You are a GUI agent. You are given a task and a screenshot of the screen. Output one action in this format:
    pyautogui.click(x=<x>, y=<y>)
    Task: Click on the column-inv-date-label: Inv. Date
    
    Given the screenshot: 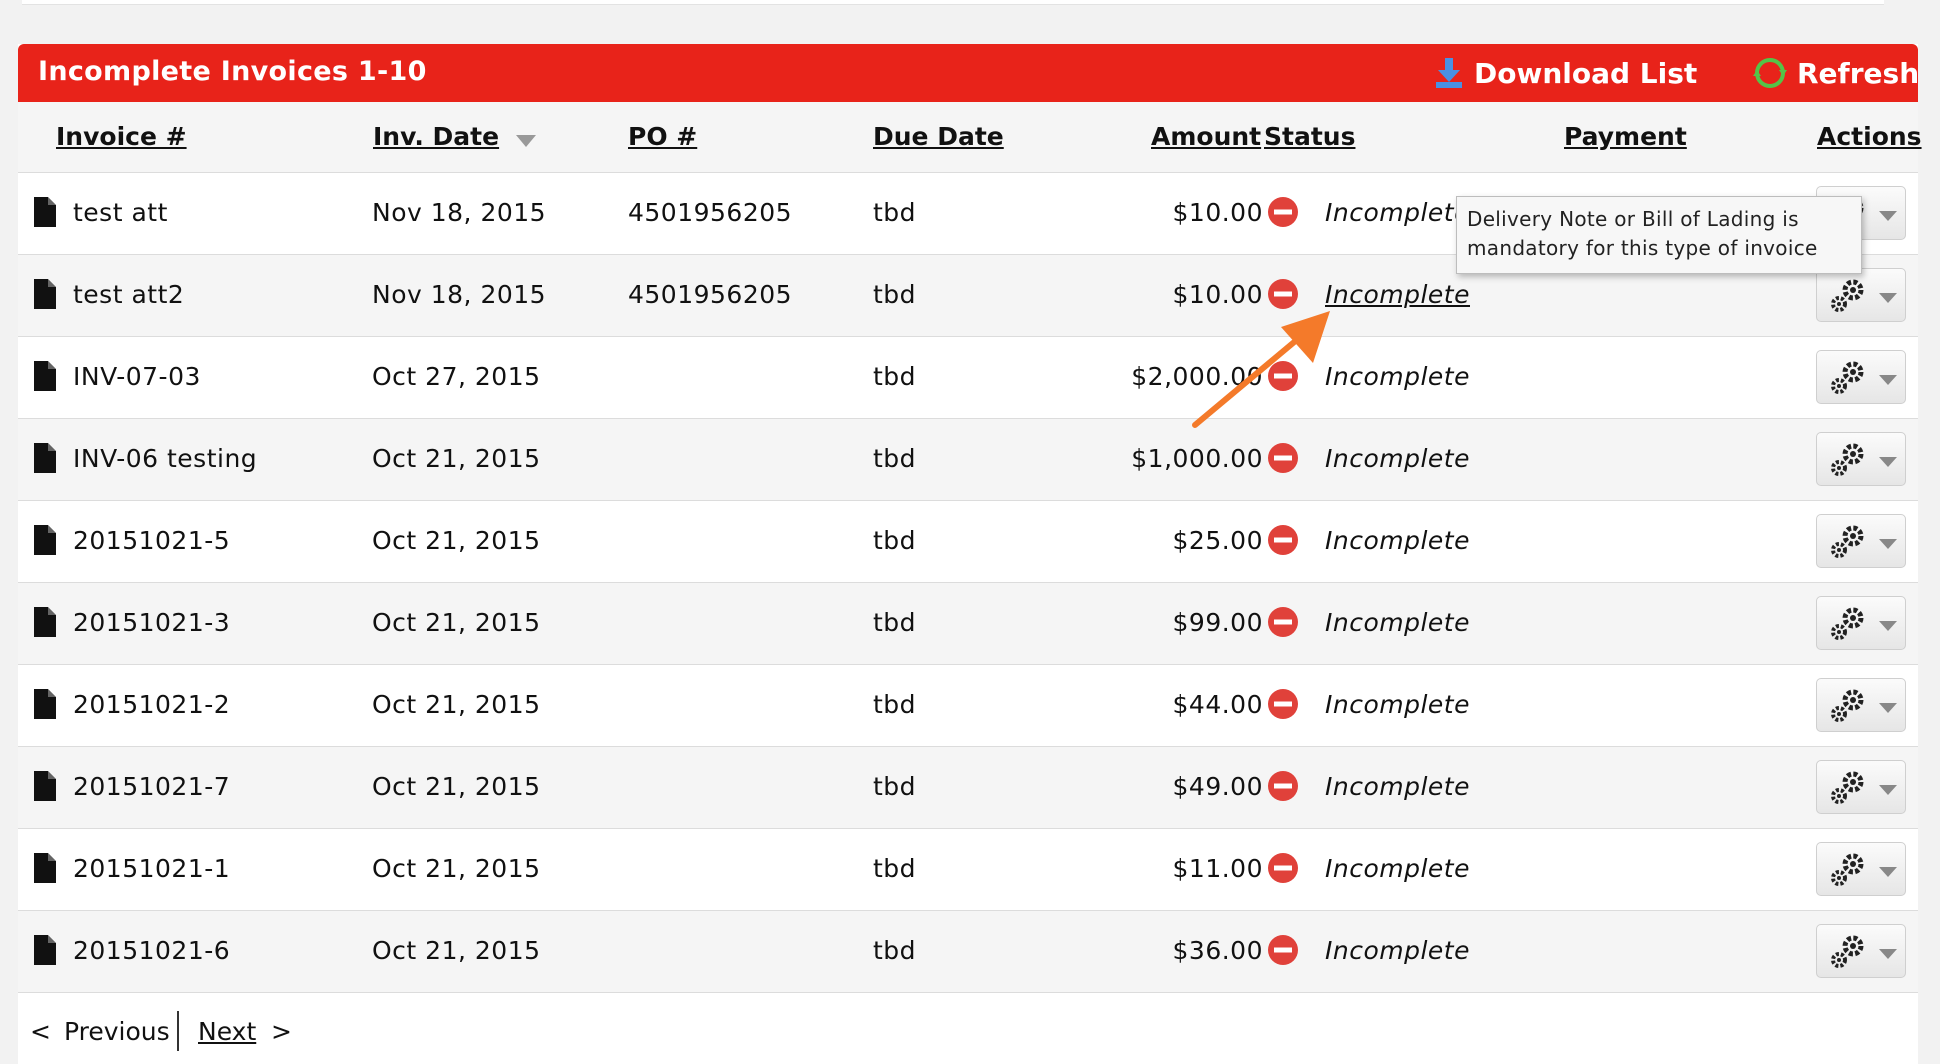 What is the action you would take?
    pyautogui.click(x=436, y=136)
    